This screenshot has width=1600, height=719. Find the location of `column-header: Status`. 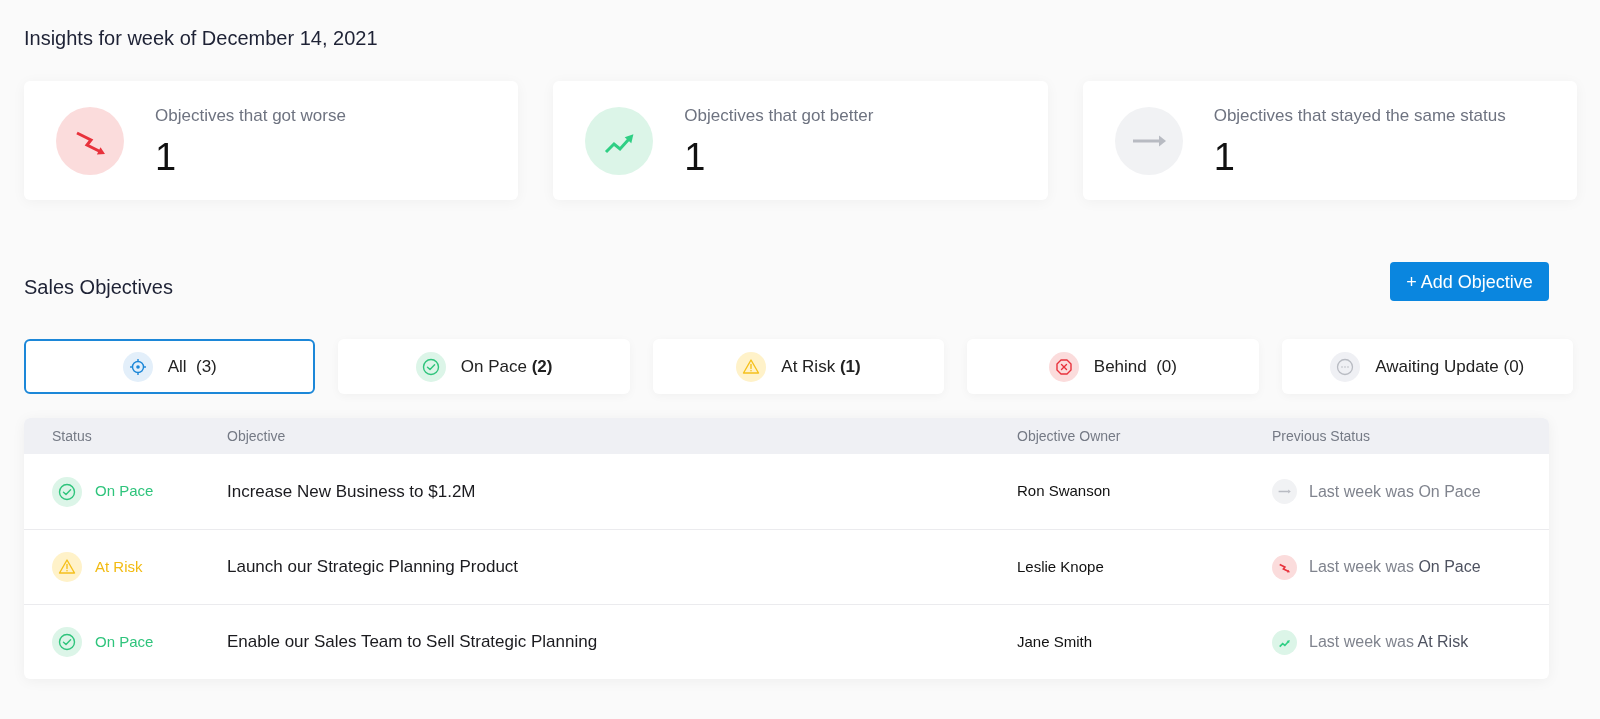

column-header: Status is located at coordinates (72, 436).